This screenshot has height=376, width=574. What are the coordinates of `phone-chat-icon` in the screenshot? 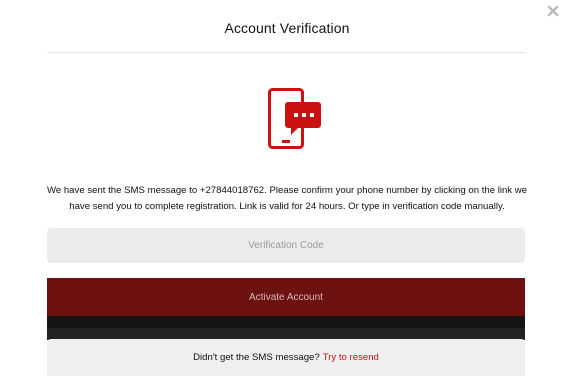 It's located at (295, 119).